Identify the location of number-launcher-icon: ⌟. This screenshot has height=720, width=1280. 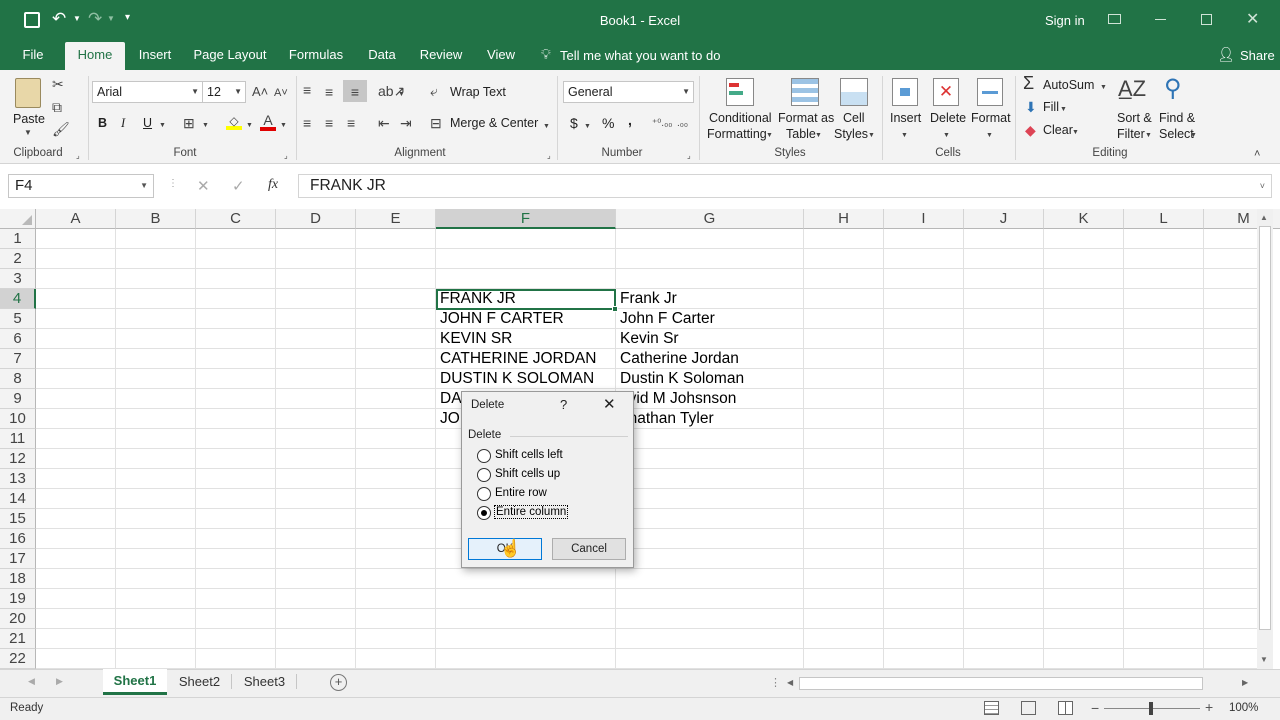
(689, 156).